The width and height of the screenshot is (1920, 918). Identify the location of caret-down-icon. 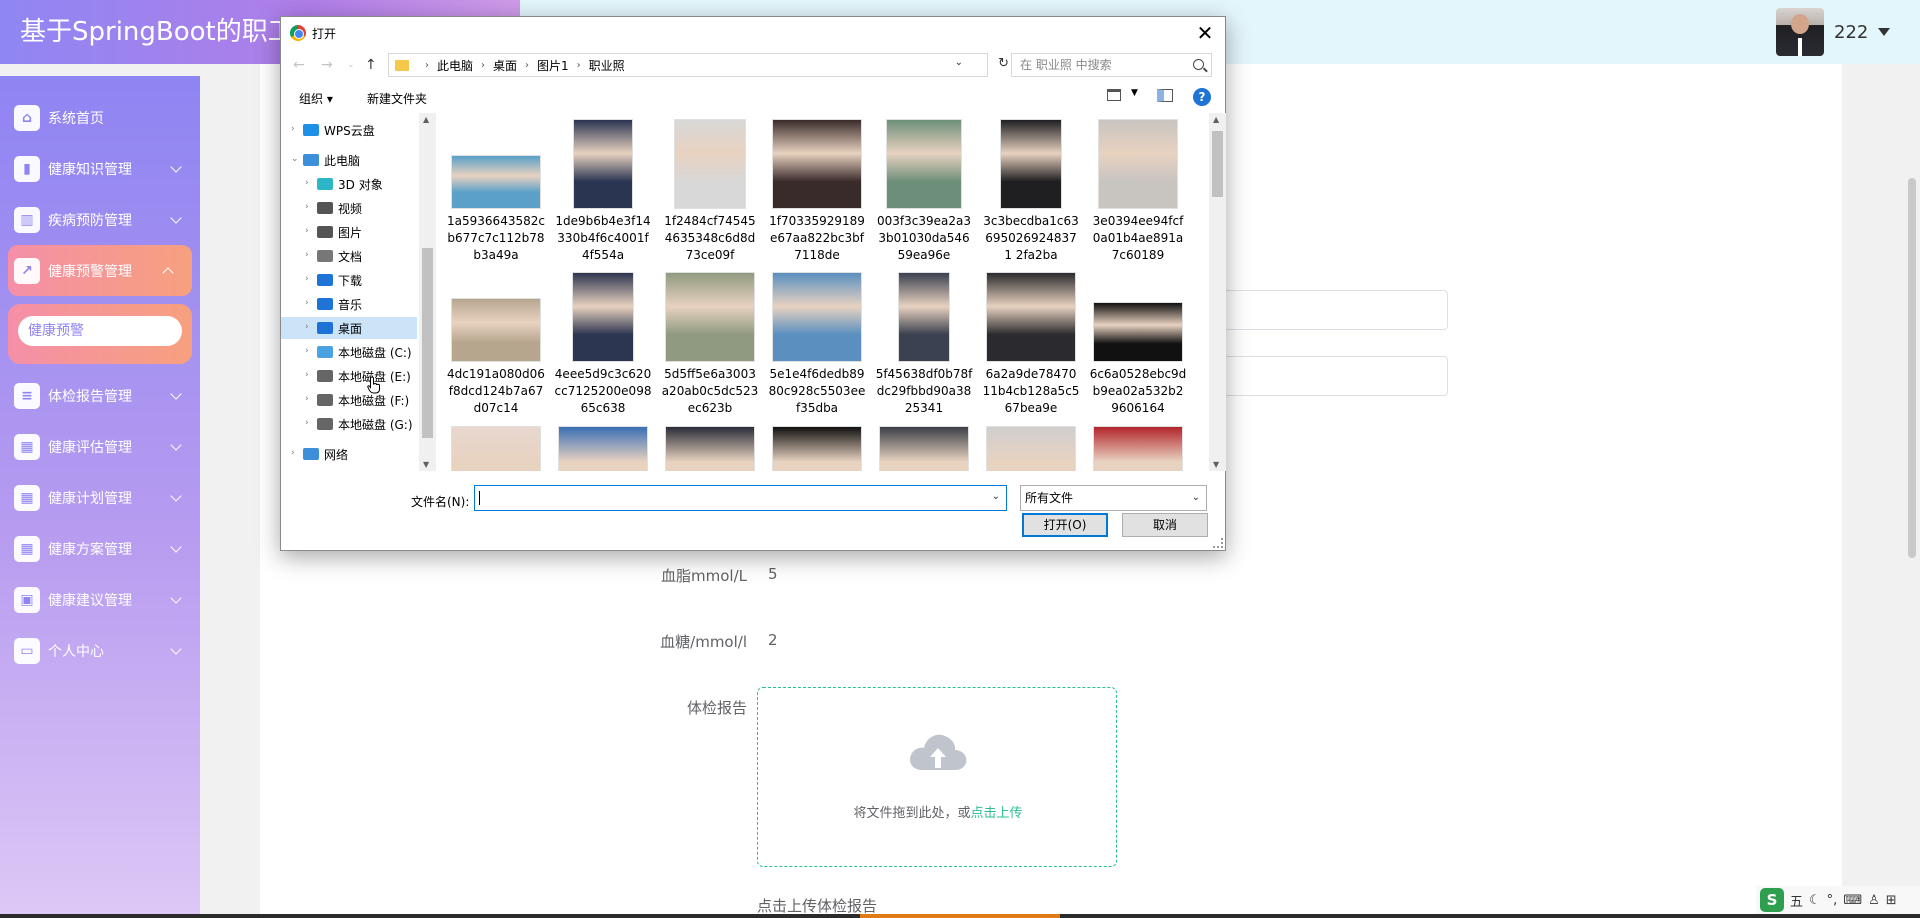
(1884, 32).